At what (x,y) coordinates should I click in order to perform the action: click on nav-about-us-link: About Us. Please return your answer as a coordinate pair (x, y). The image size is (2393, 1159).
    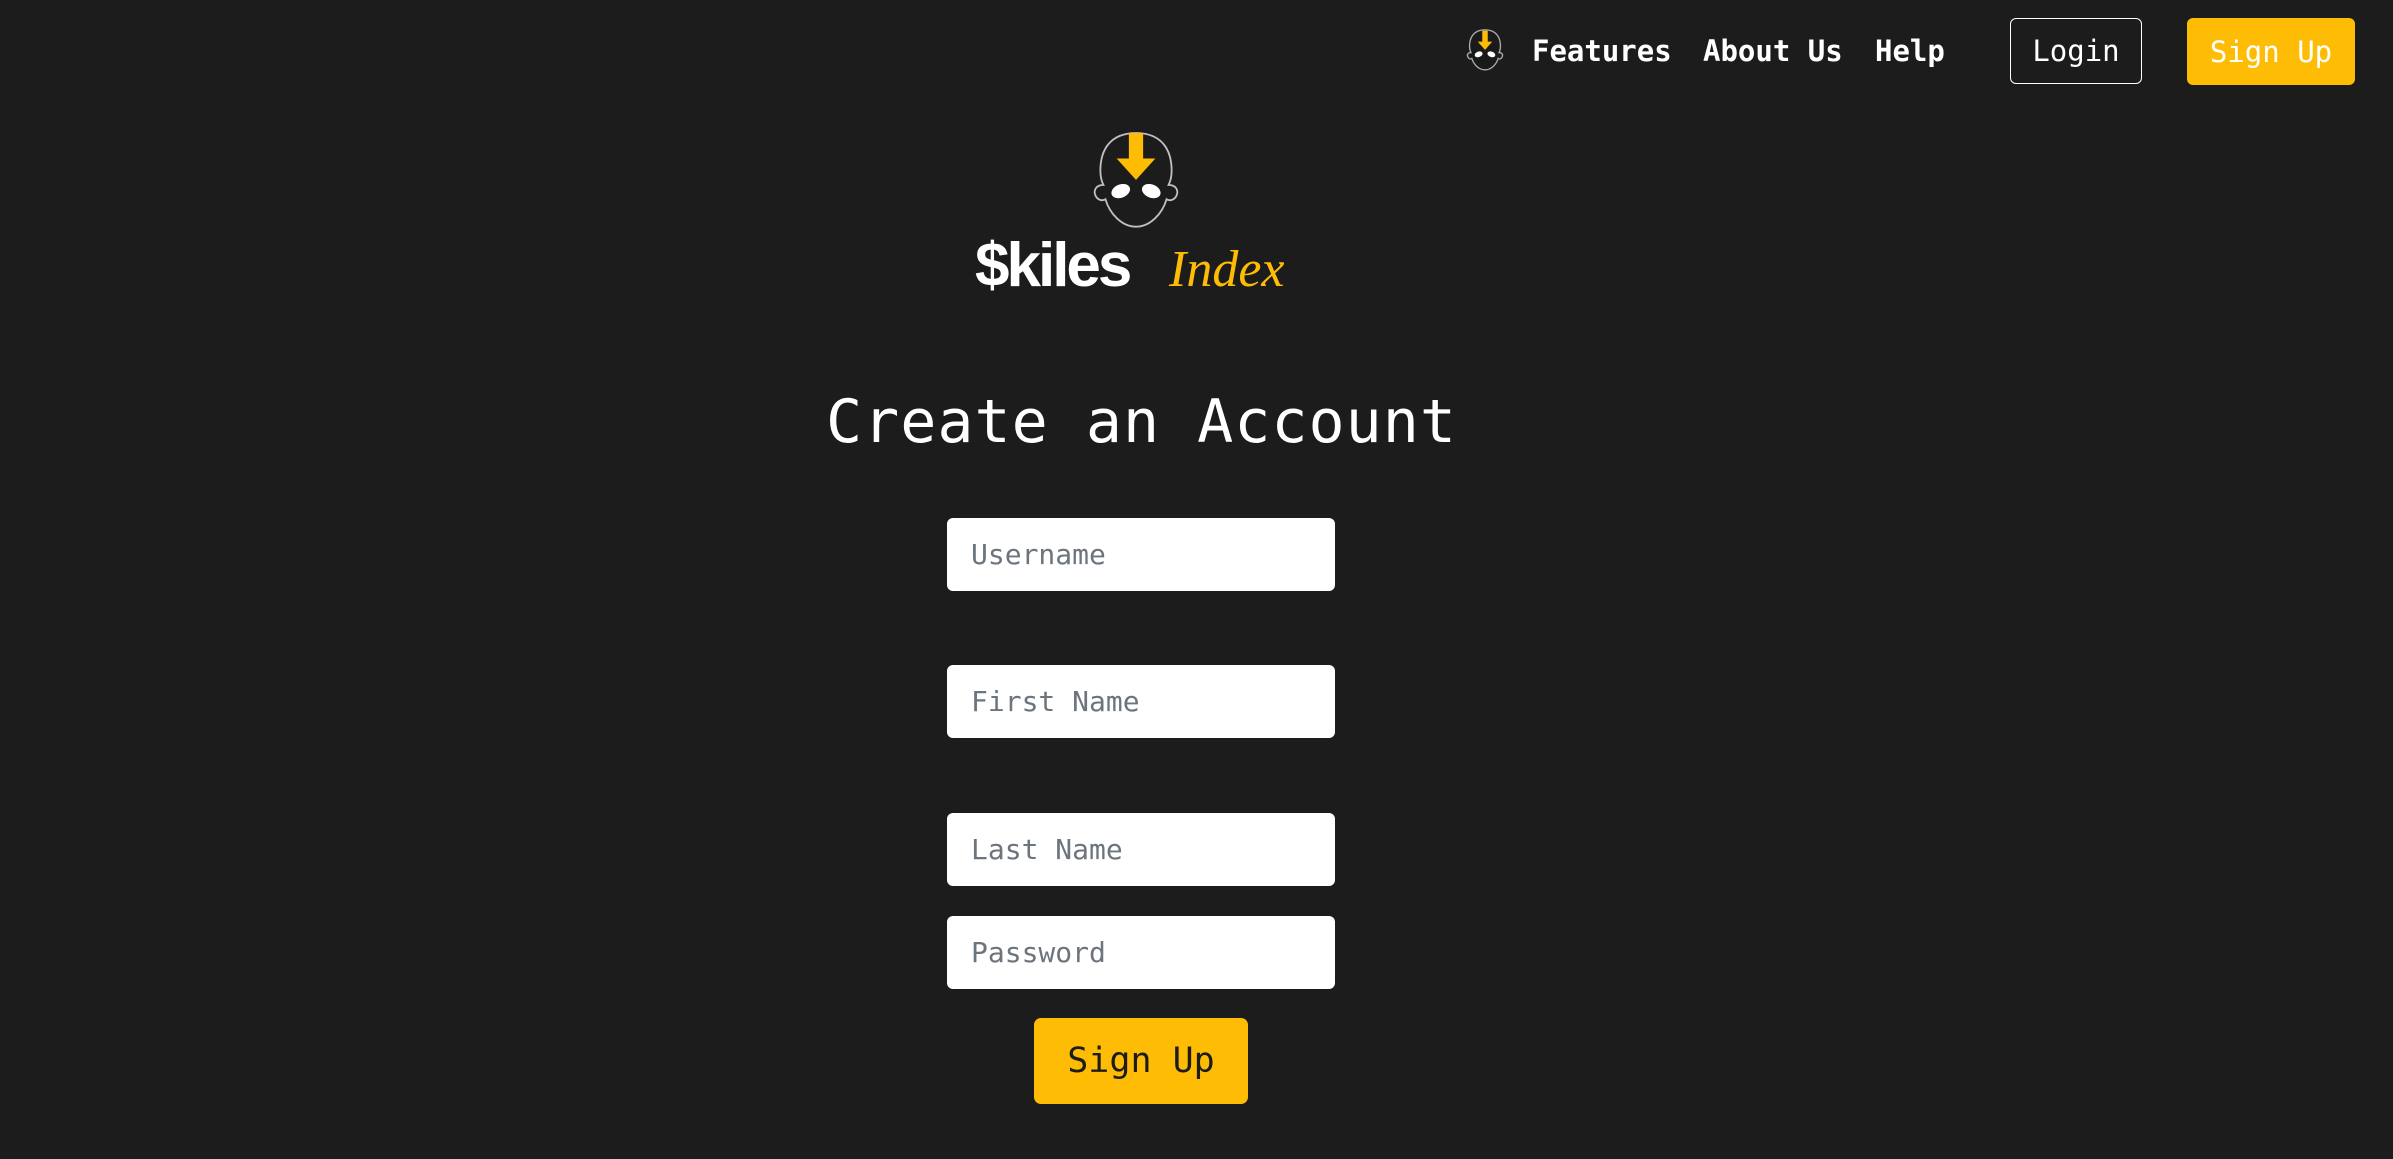
    Looking at the image, I should click on (1773, 51).